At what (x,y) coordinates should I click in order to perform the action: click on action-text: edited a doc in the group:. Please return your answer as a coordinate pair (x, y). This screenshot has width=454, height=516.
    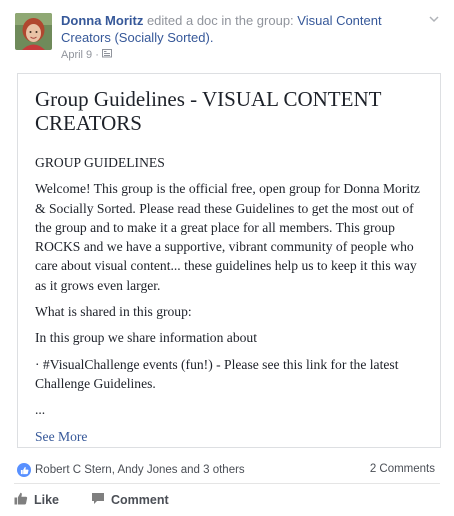
    Looking at the image, I should click on (220, 20).